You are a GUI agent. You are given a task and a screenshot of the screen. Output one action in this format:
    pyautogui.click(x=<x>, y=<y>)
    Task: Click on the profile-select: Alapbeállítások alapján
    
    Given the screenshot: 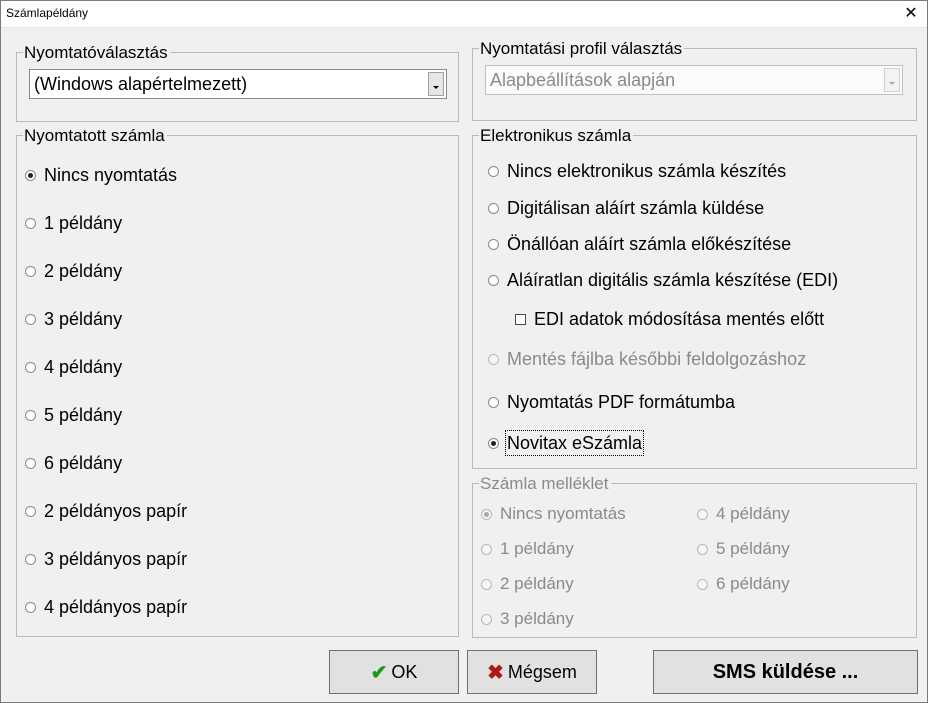 What is the action you would take?
    pyautogui.click(x=694, y=80)
    